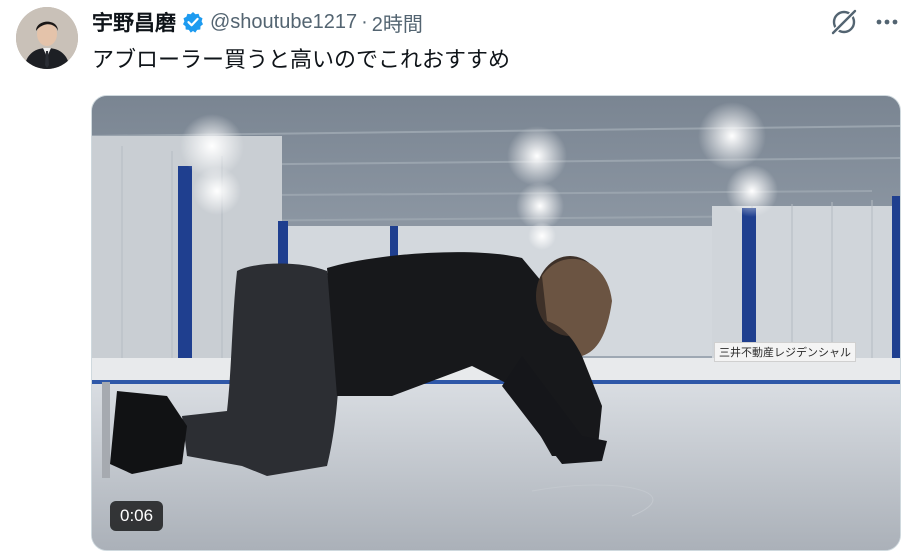  What do you see at coordinates (137, 516) in the screenshot?
I see `video-duration-badge: 0:06` at bounding box center [137, 516].